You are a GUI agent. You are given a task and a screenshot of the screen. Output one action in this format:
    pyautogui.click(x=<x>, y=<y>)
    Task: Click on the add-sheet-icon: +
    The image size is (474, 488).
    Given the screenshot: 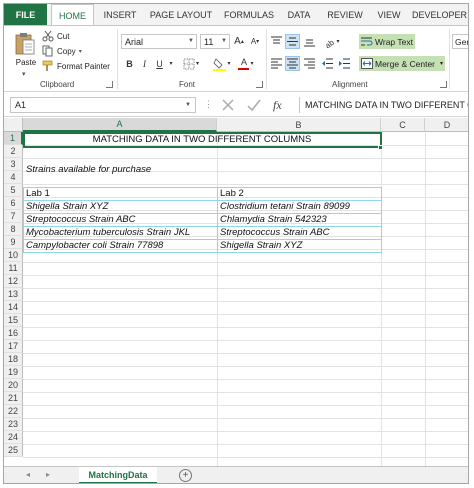 What is the action you would take?
    pyautogui.click(x=185, y=475)
    